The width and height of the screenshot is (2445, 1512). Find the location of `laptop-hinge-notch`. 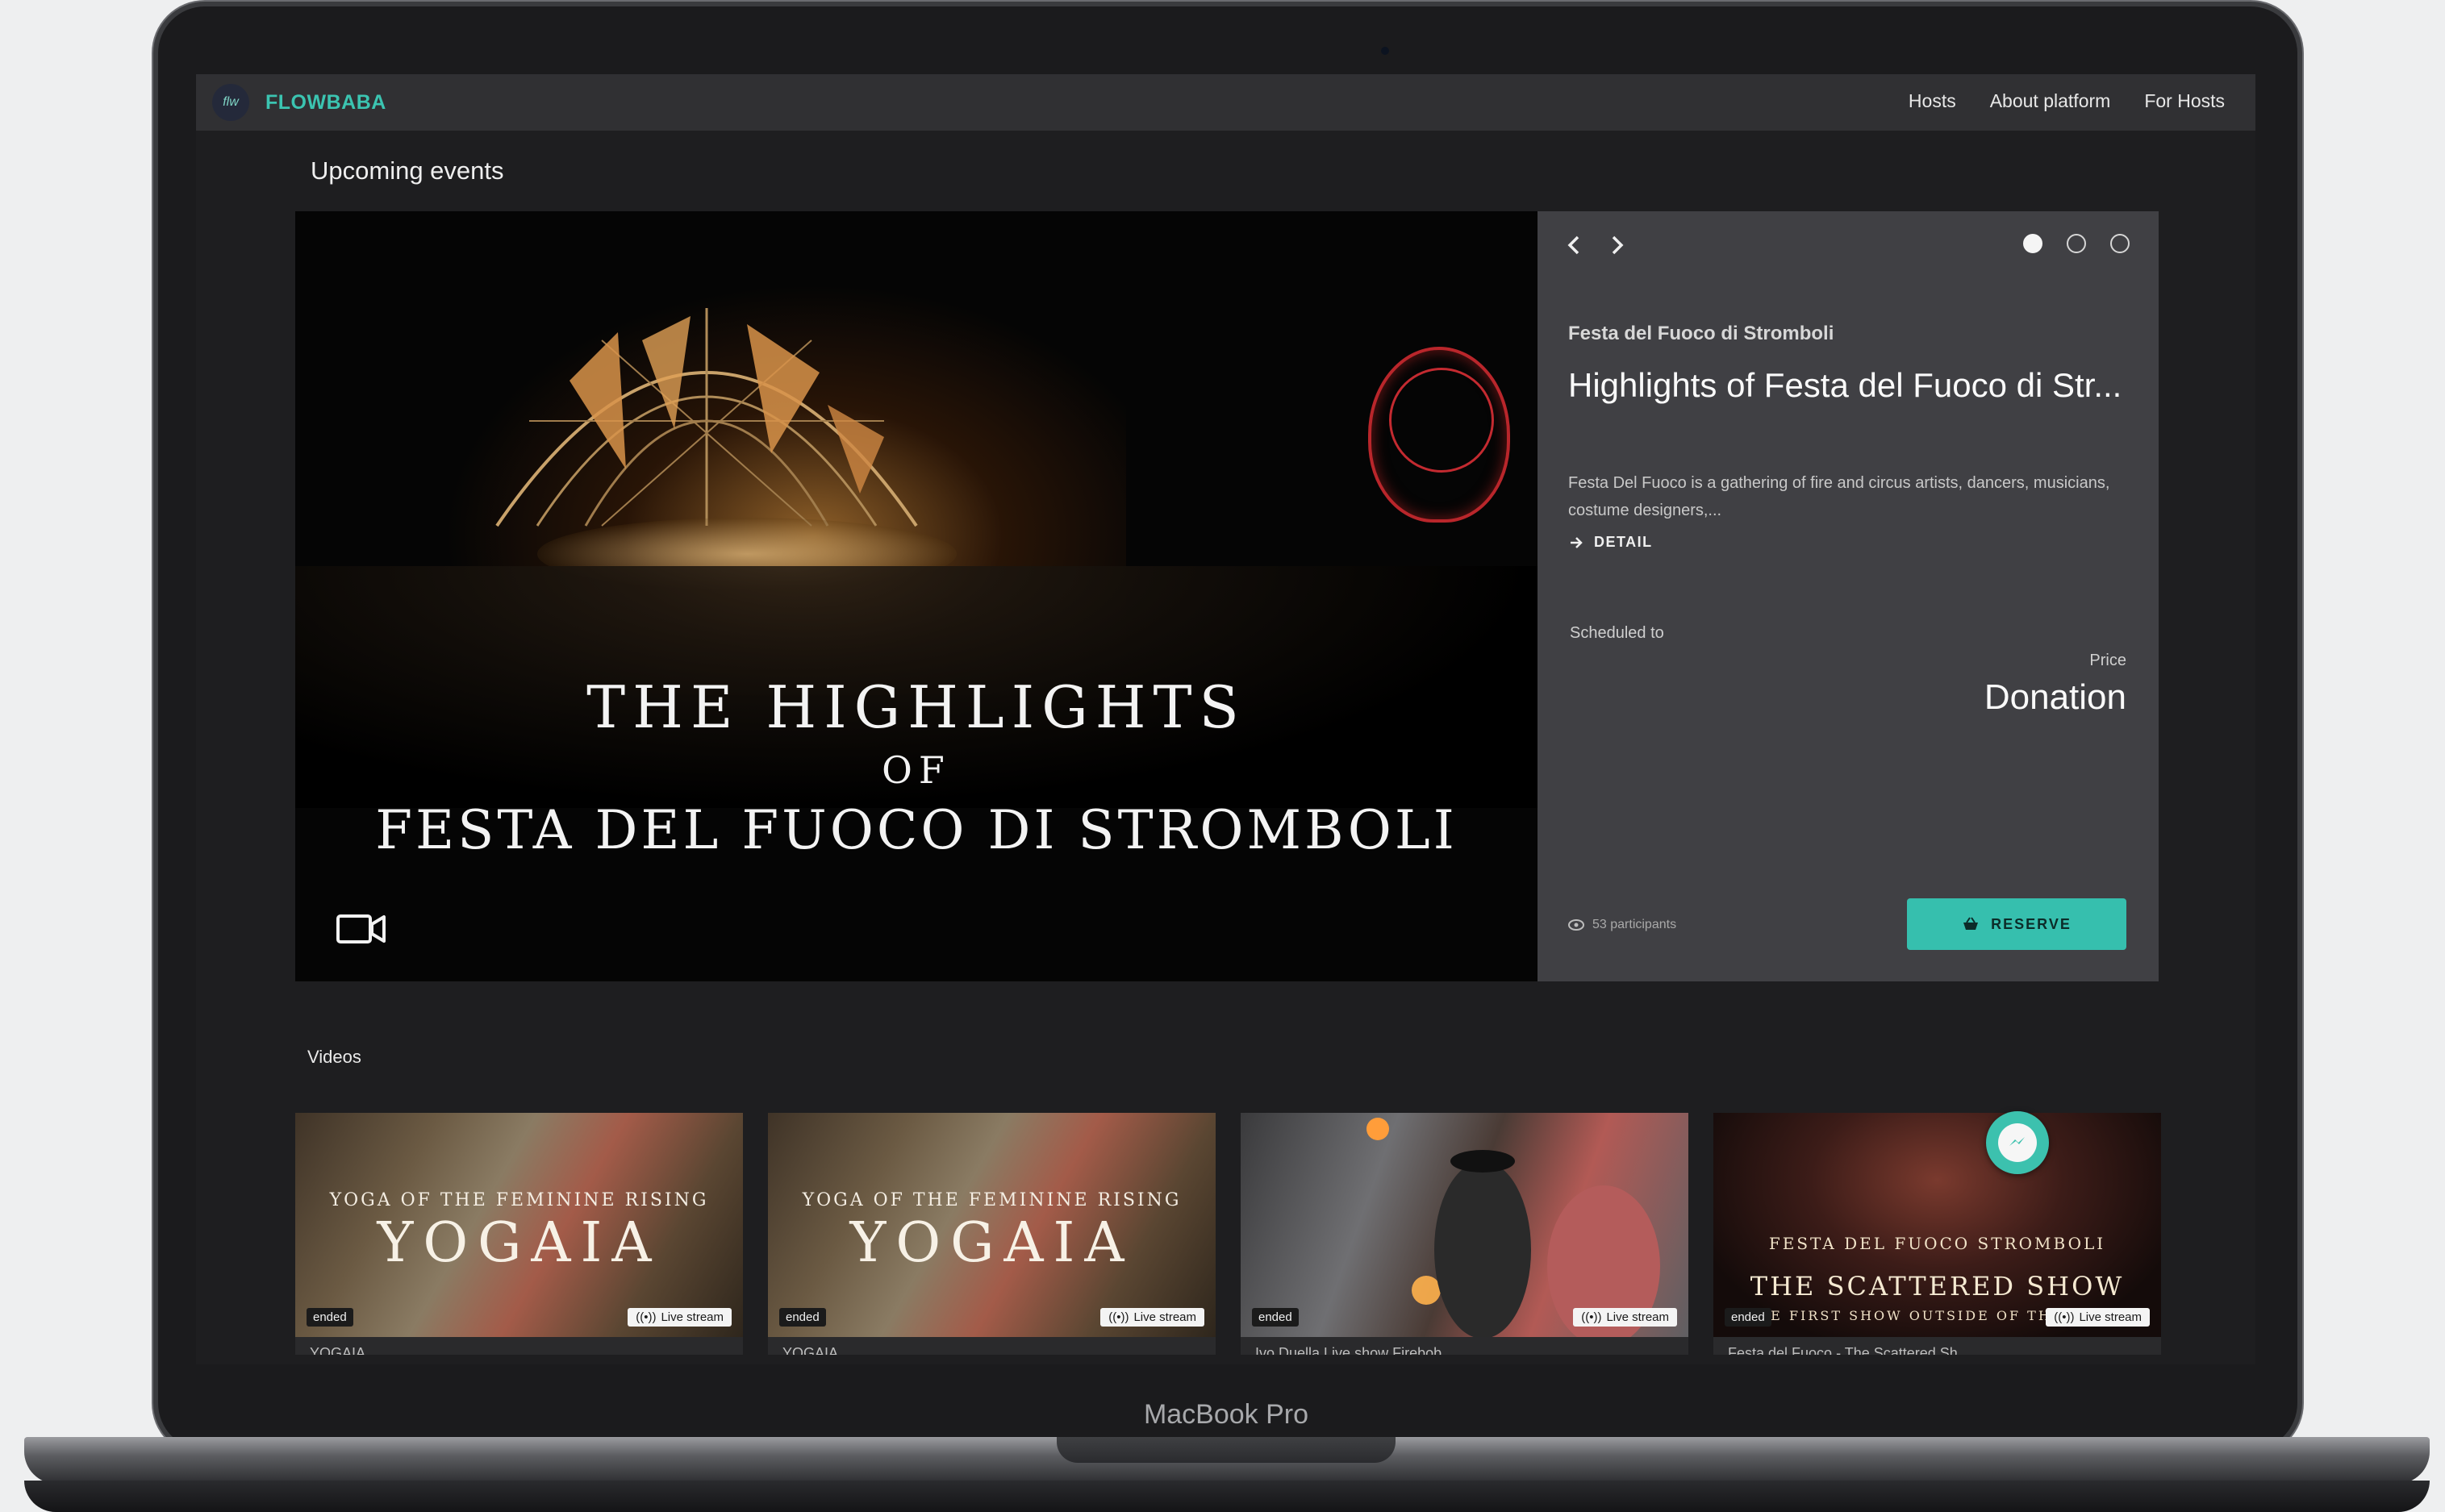

laptop-hinge-notch is located at coordinates (1226, 1450).